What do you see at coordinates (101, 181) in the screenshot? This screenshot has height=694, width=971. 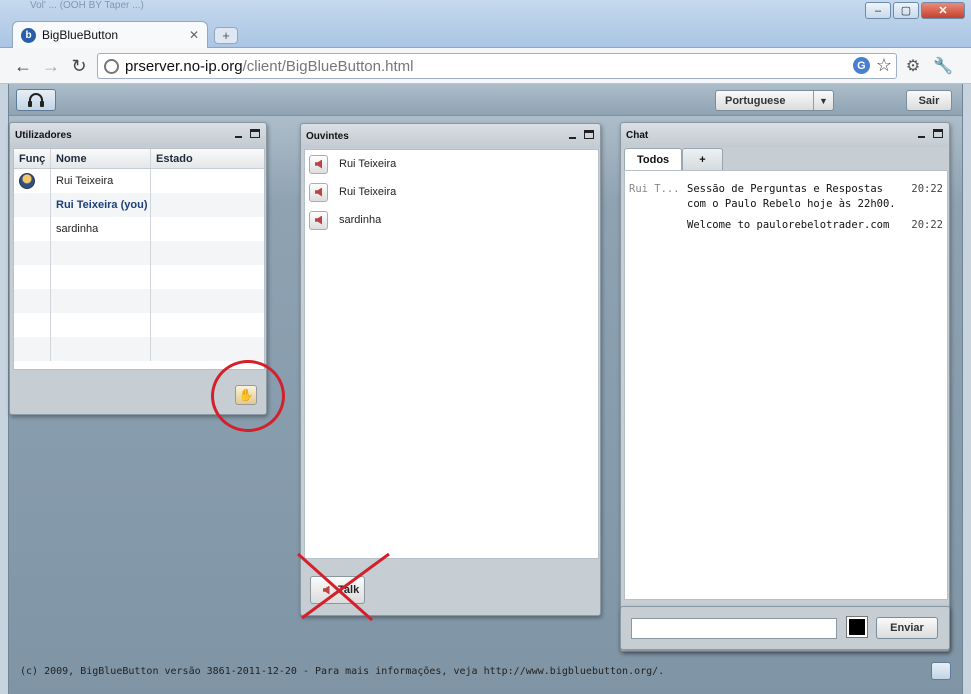 I see `name-cell: Rui Teixeira` at bounding box center [101, 181].